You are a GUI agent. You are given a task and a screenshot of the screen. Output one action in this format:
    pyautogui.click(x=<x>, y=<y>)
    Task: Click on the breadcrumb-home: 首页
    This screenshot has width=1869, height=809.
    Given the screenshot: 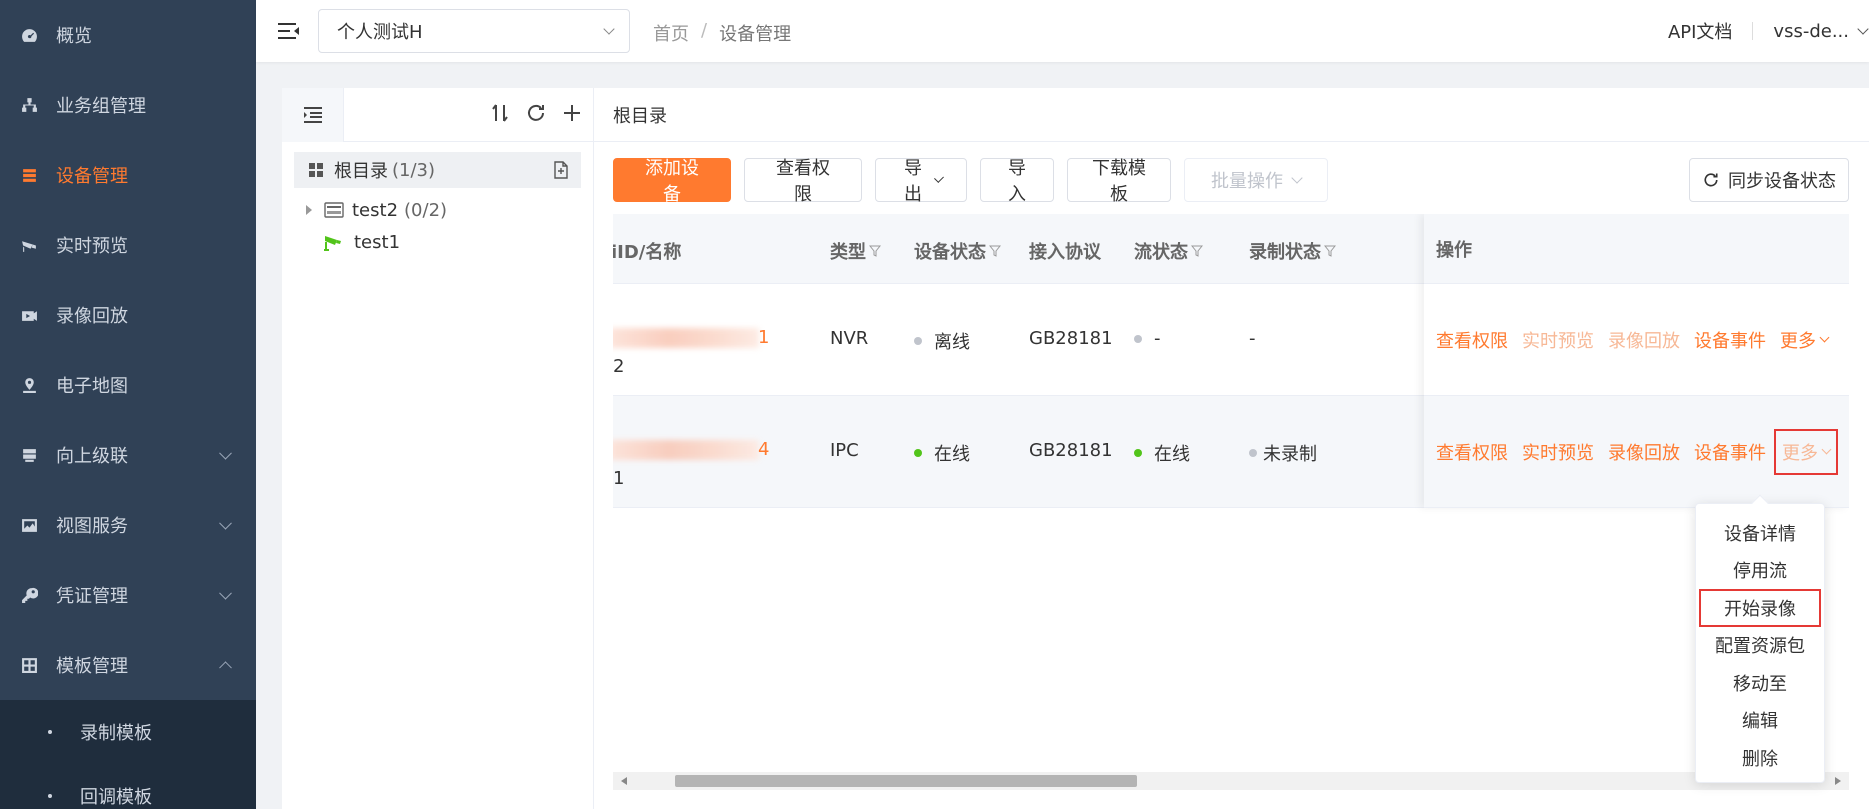 What is the action you would take?
    pyautogui.click(x=671, y=33)
    